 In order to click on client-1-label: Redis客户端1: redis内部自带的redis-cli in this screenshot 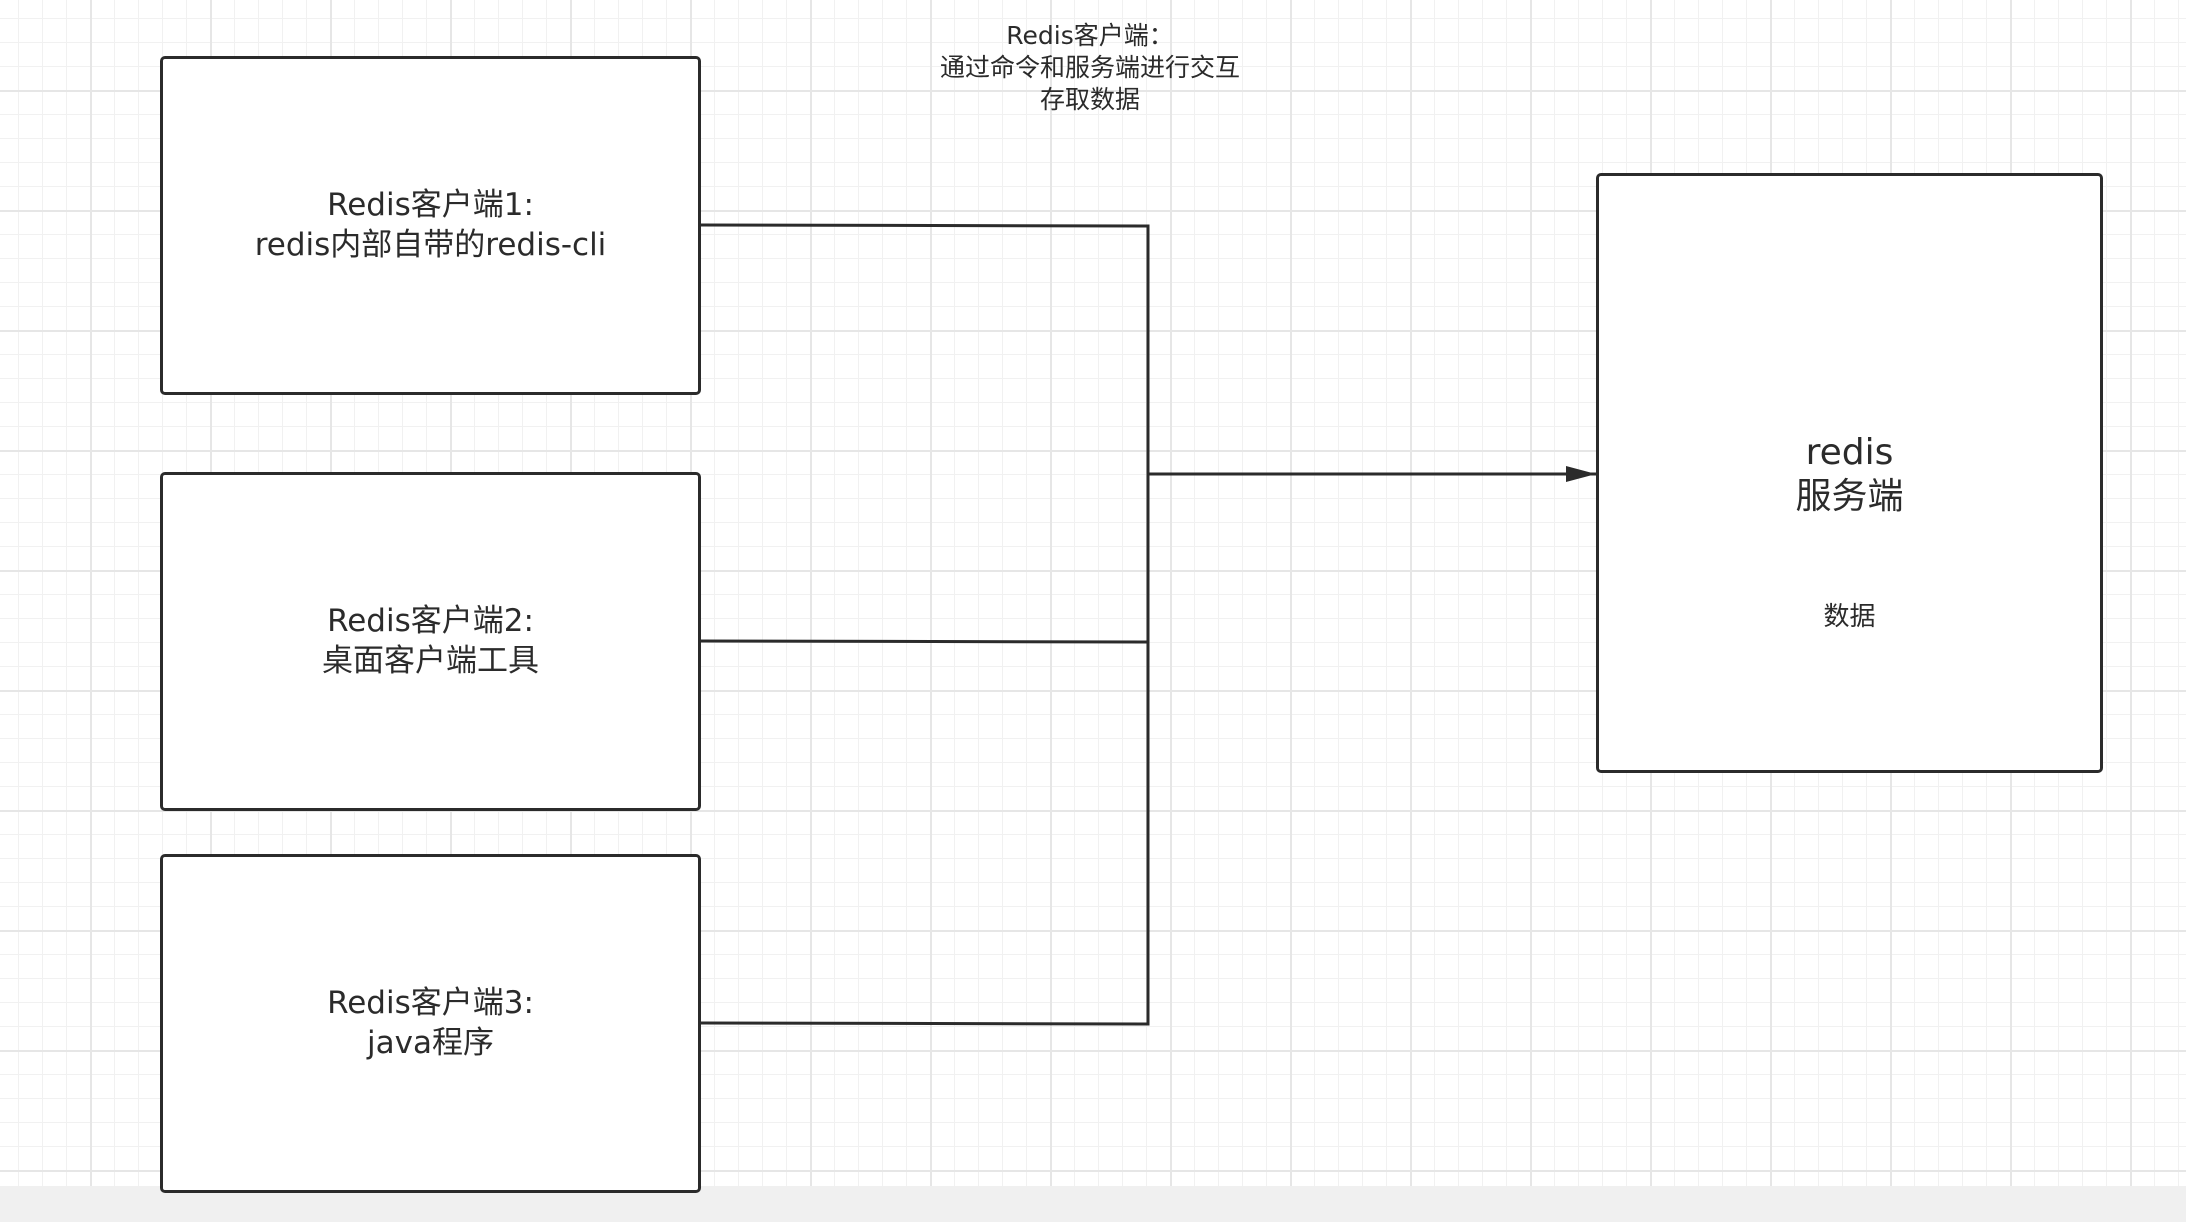, I will do `click(430, 225)`.